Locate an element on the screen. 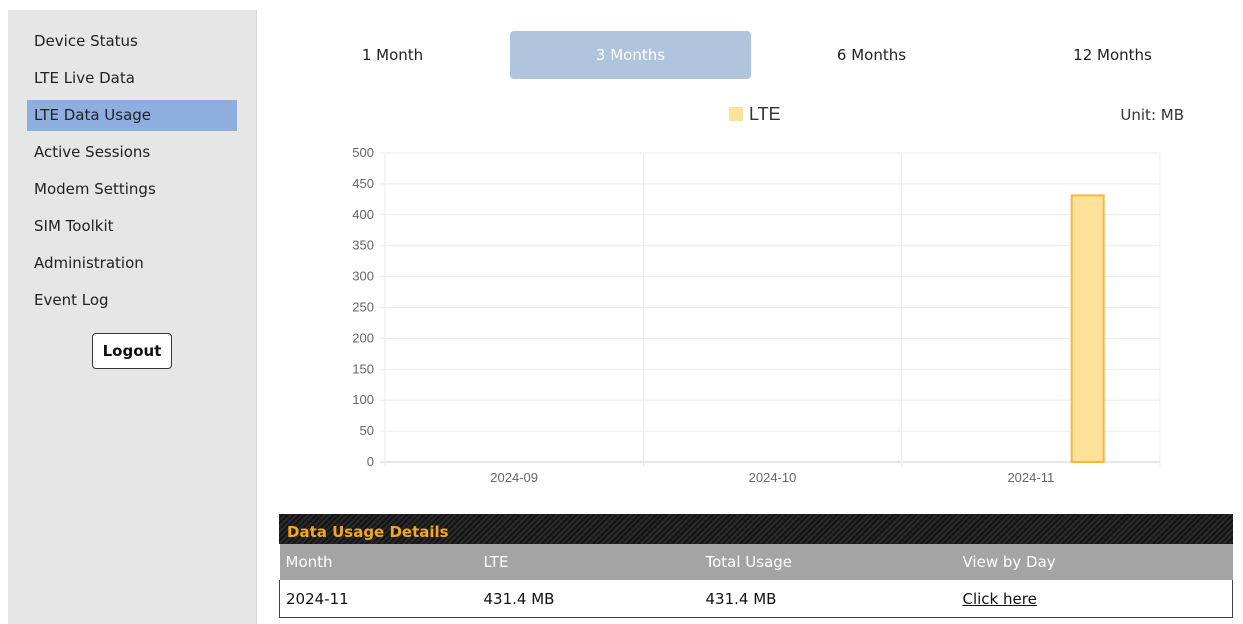 This screenshot has width=1243, height=624. tab-1-month: 1 Month is located at coordinates (392, 55).